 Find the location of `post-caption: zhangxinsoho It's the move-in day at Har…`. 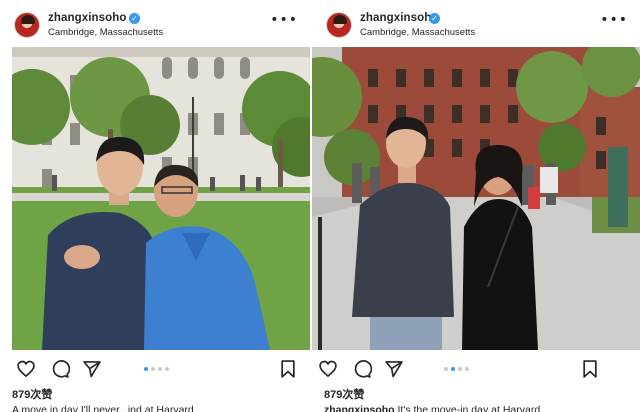

post-caption: zhangxinsoho It's the move-in day at Har… is located at coordinates (432, 408).